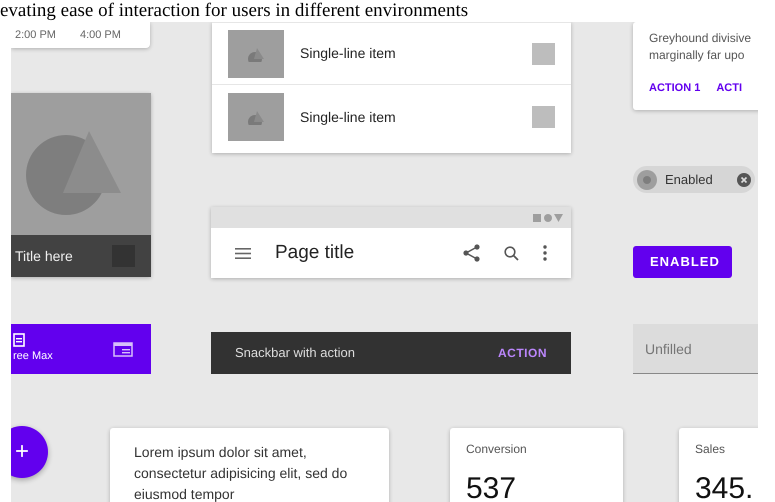  What do you see at coordinates (100, 35) in the screenshot?
I see `time-label: 4:00 PM` at bounding box center [100, 35].